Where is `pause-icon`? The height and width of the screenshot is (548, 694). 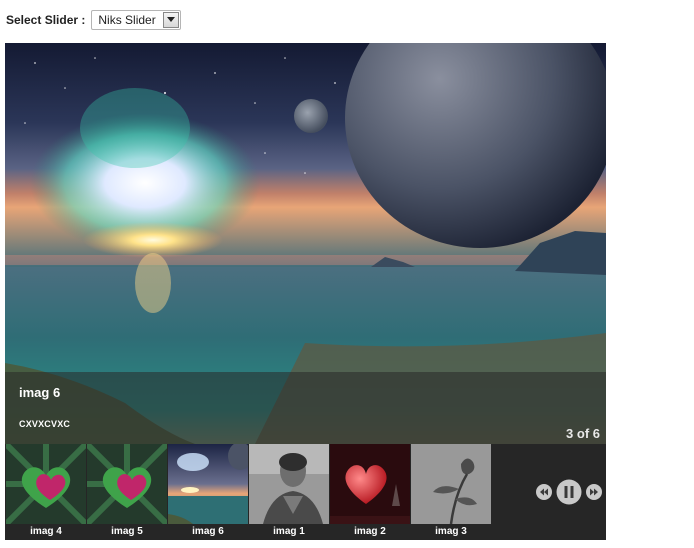 pause-icon is located at coordinates (569, 492).